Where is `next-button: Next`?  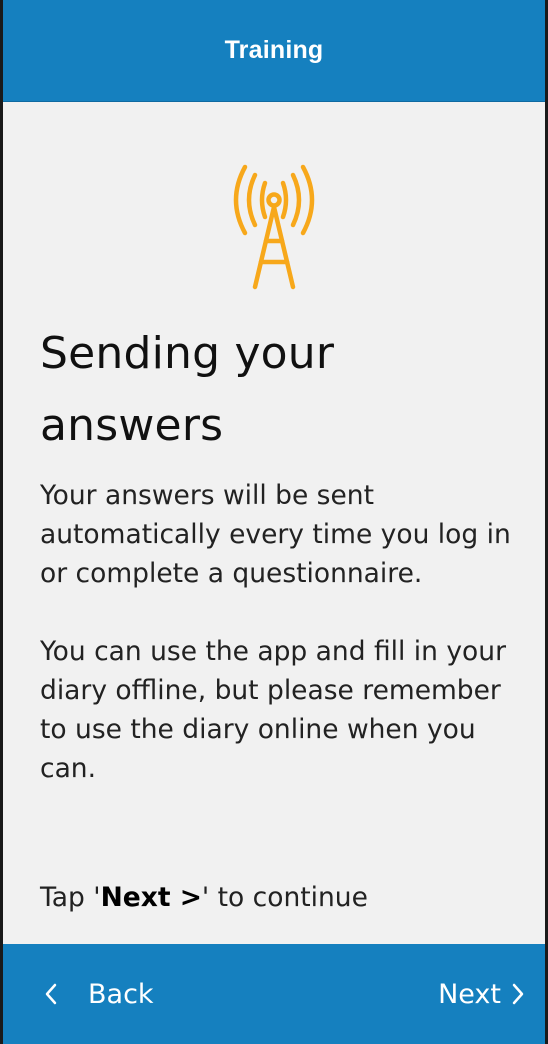
next-button: Next is located at coordinates (481, 994).